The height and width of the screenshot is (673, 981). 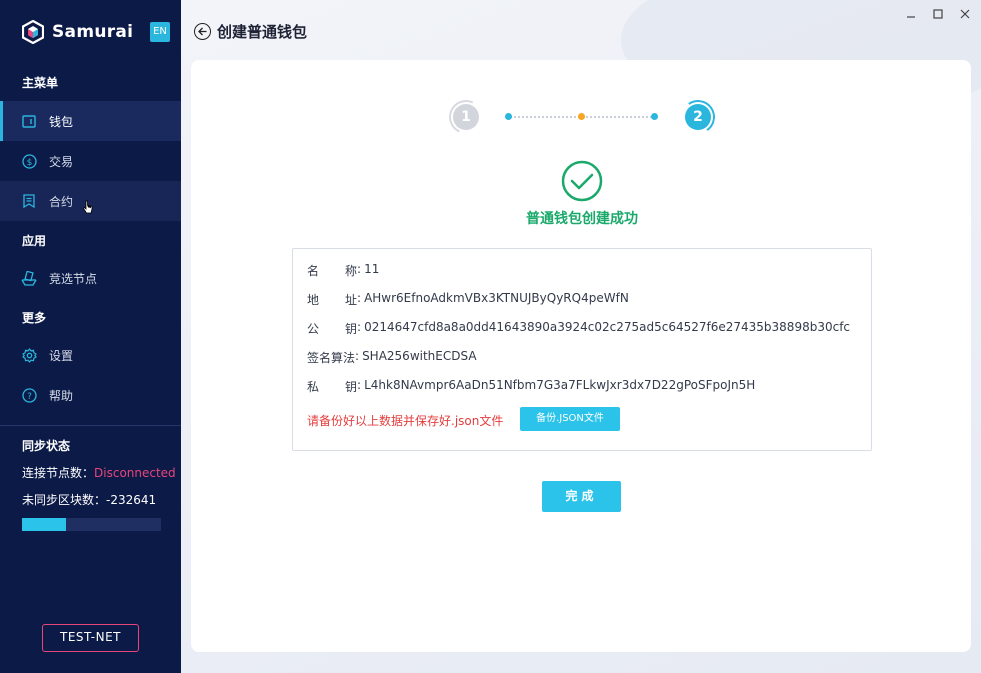 I want to click on info-label-a: 公, so click(x=313, y=329).